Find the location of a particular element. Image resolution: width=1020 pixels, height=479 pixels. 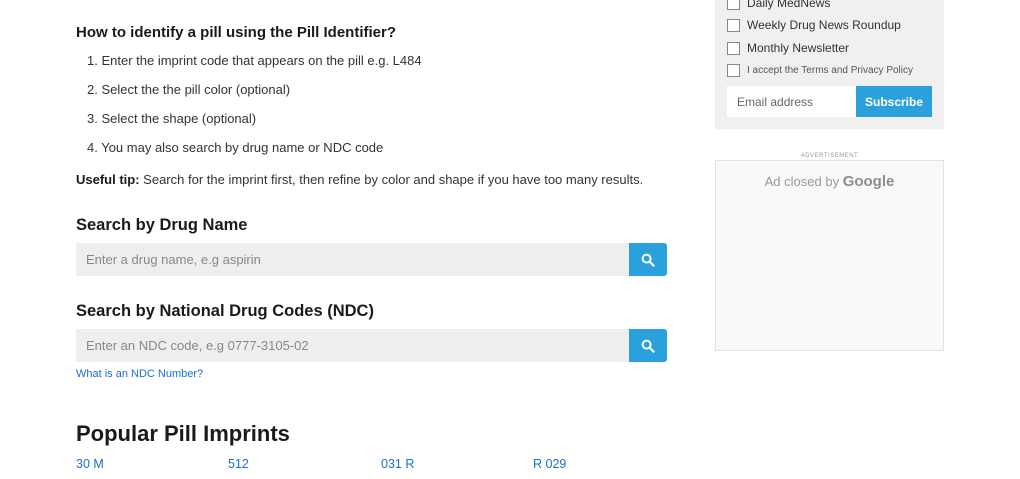

ad-closed-notice: Ad closed by Google is located at coordinates (829, 181).